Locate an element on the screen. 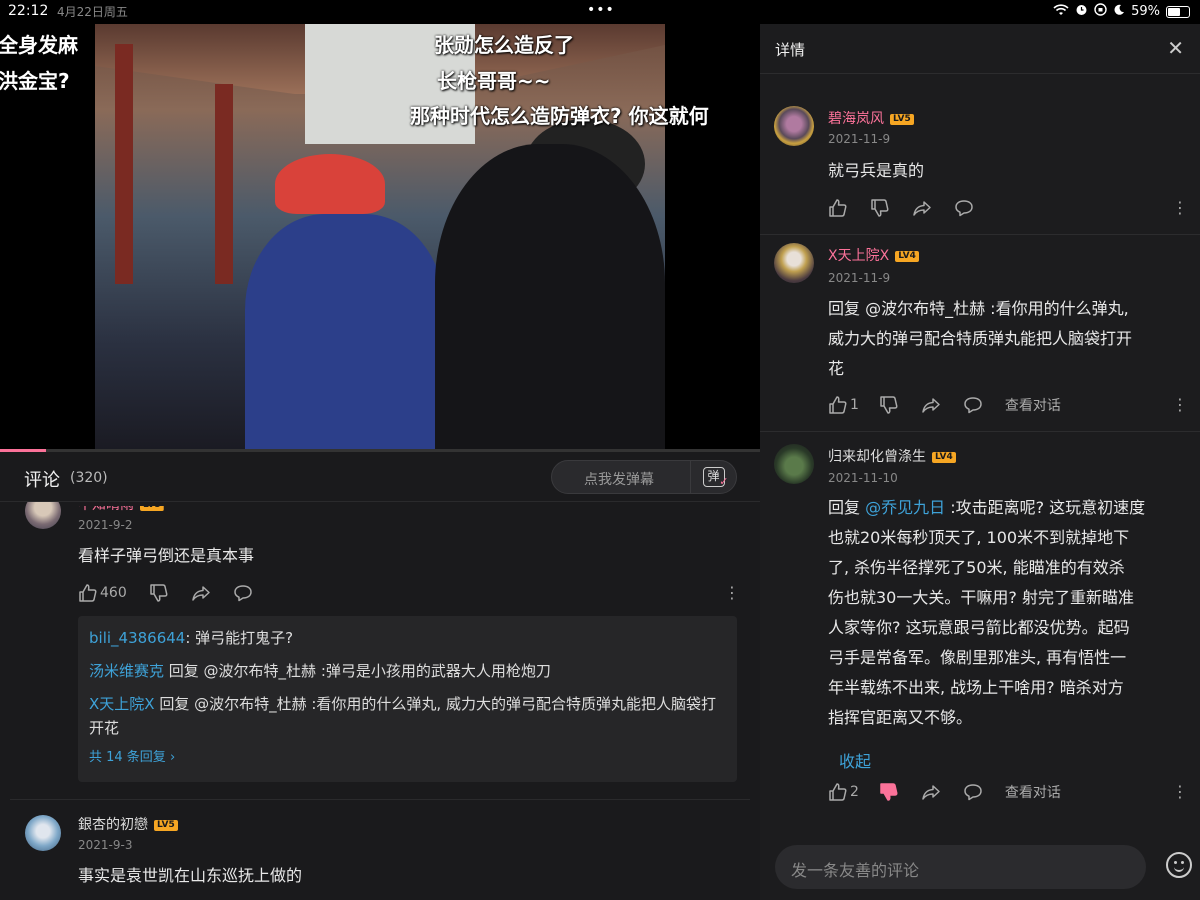 Image resolution: width=1200 pixels, height=900 pixels. mention-link: @乔见九日 is located at coordinates (905, 507).